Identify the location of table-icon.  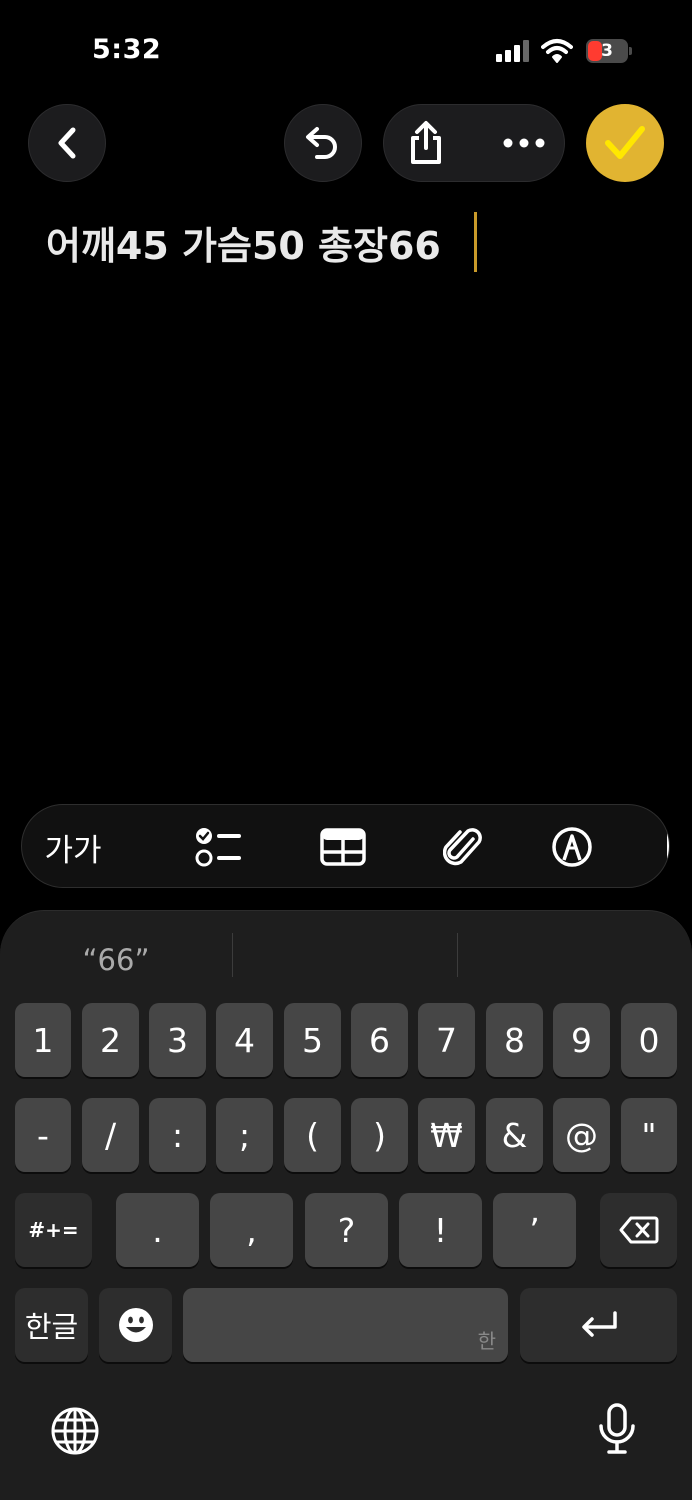
(343, 847).